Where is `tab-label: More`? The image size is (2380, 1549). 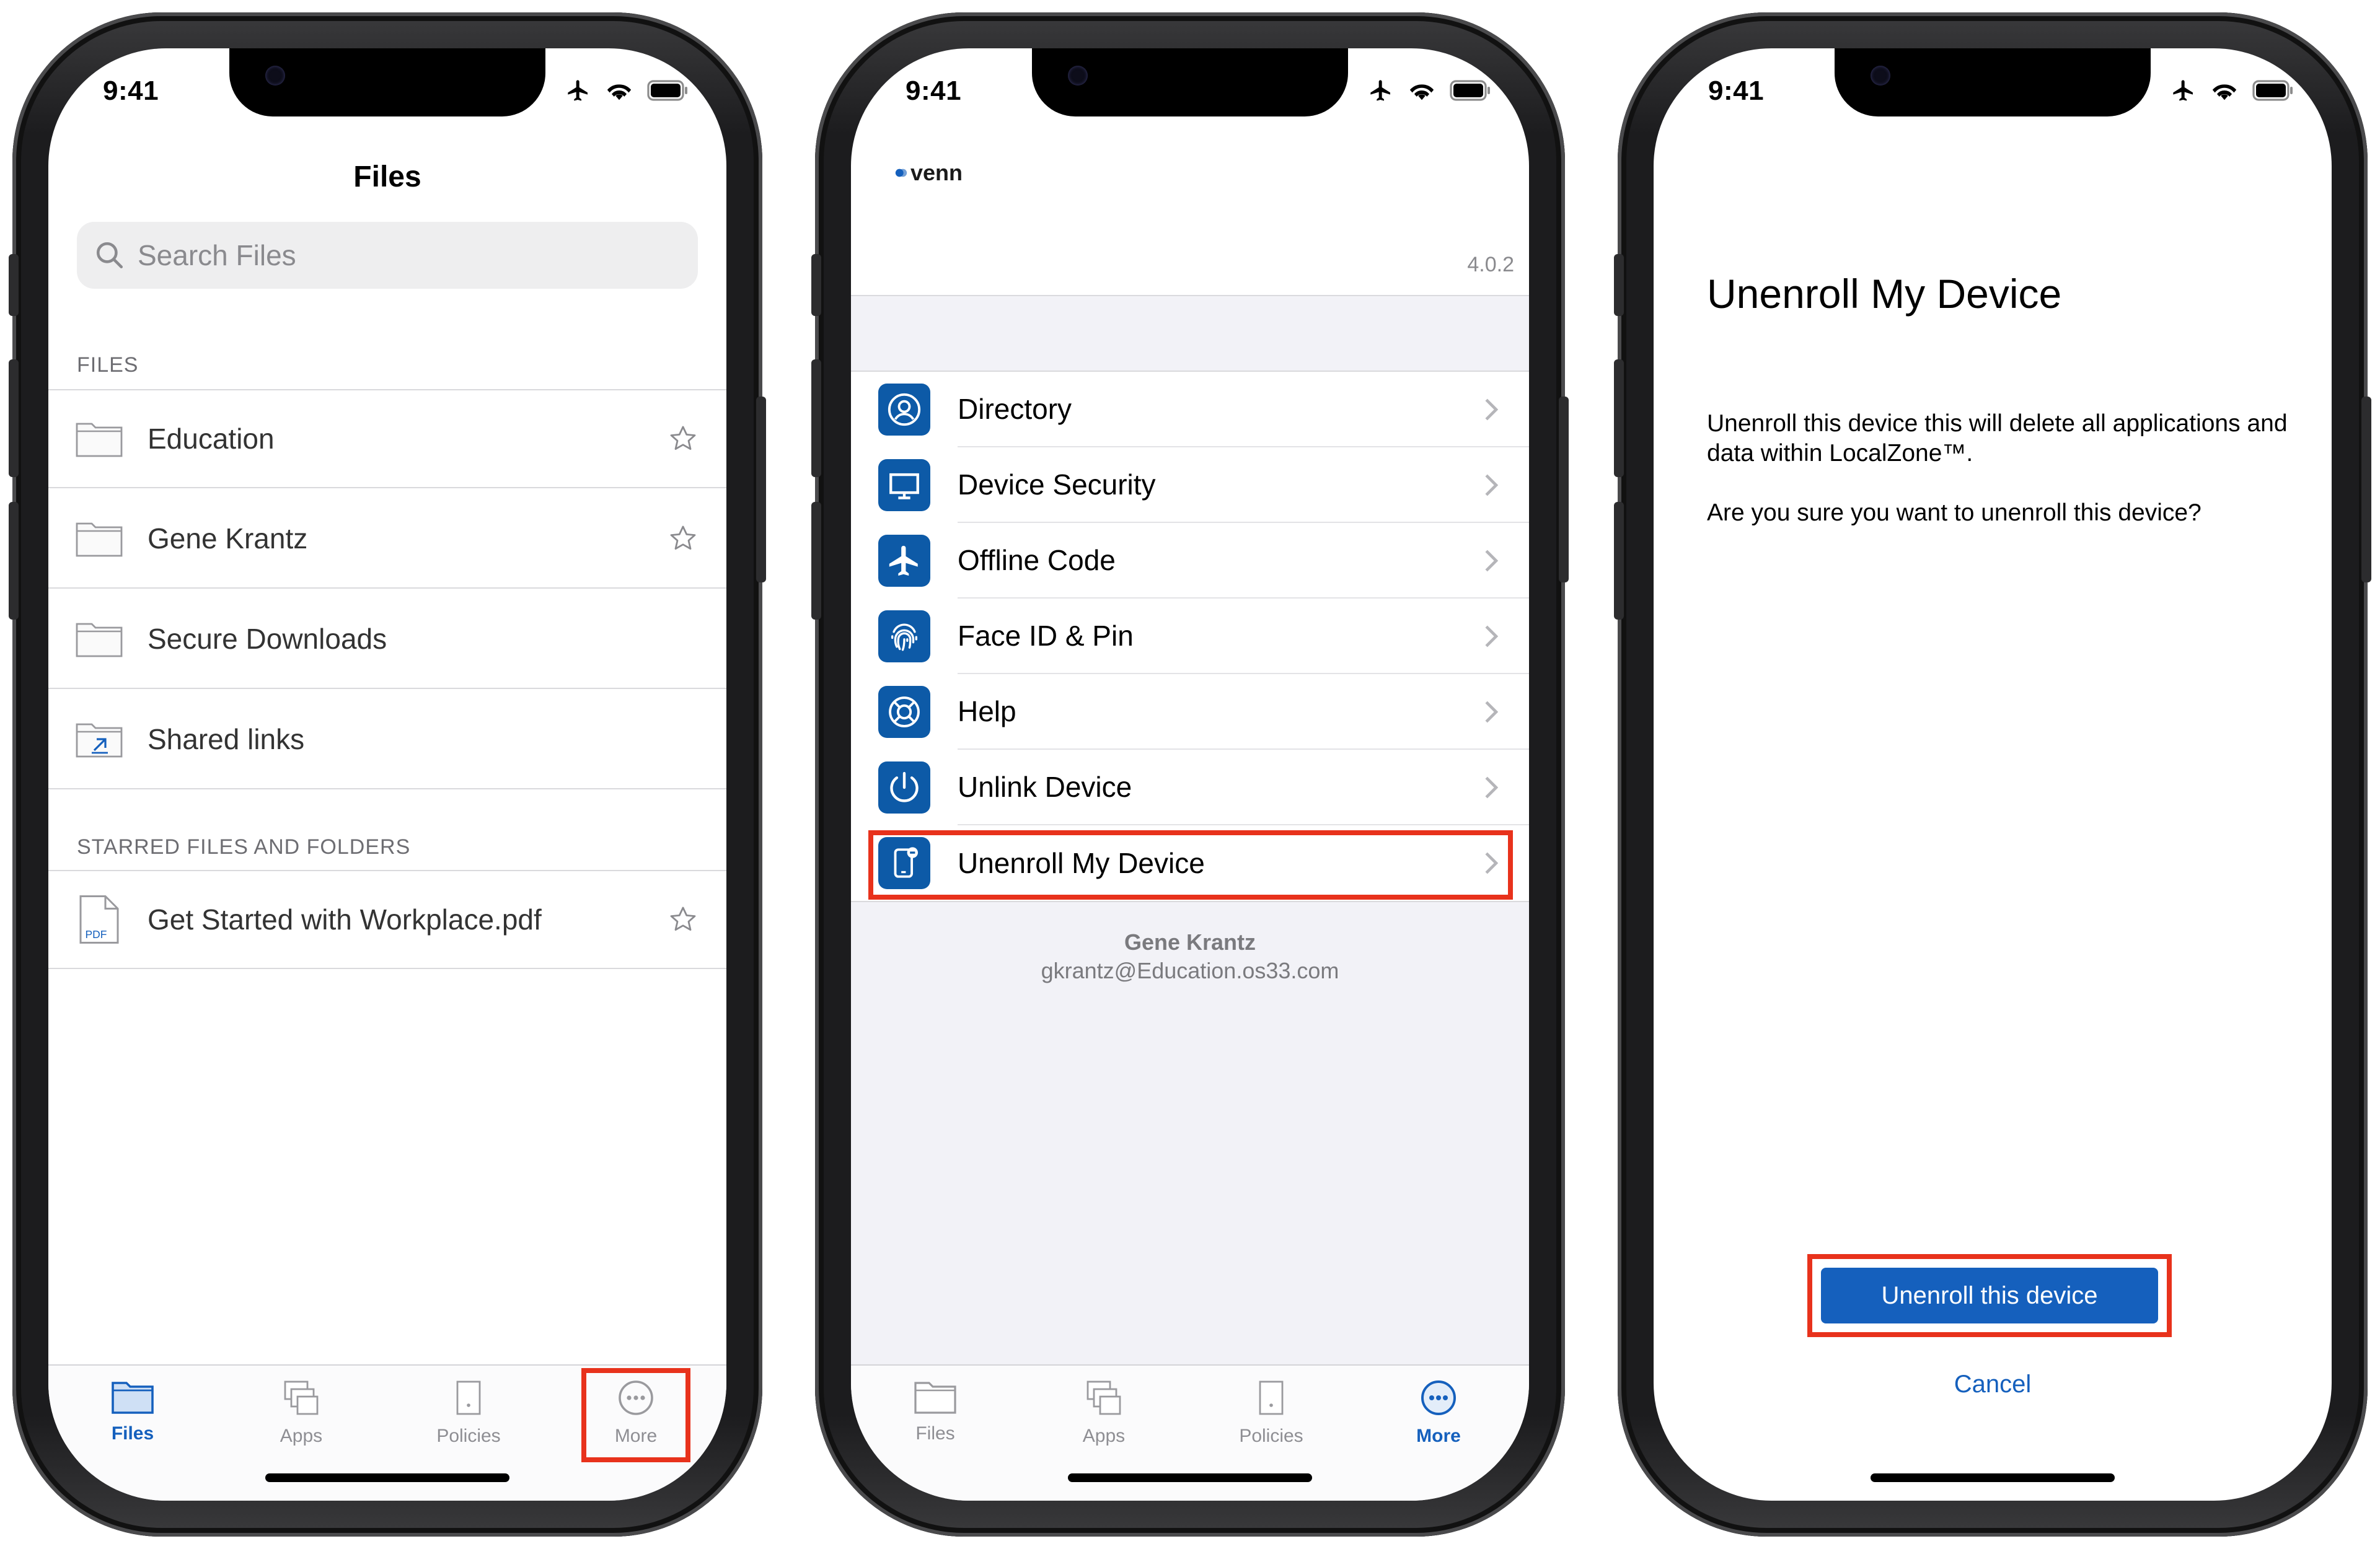
tab-label: More is located at coordinates (1438, 1436).